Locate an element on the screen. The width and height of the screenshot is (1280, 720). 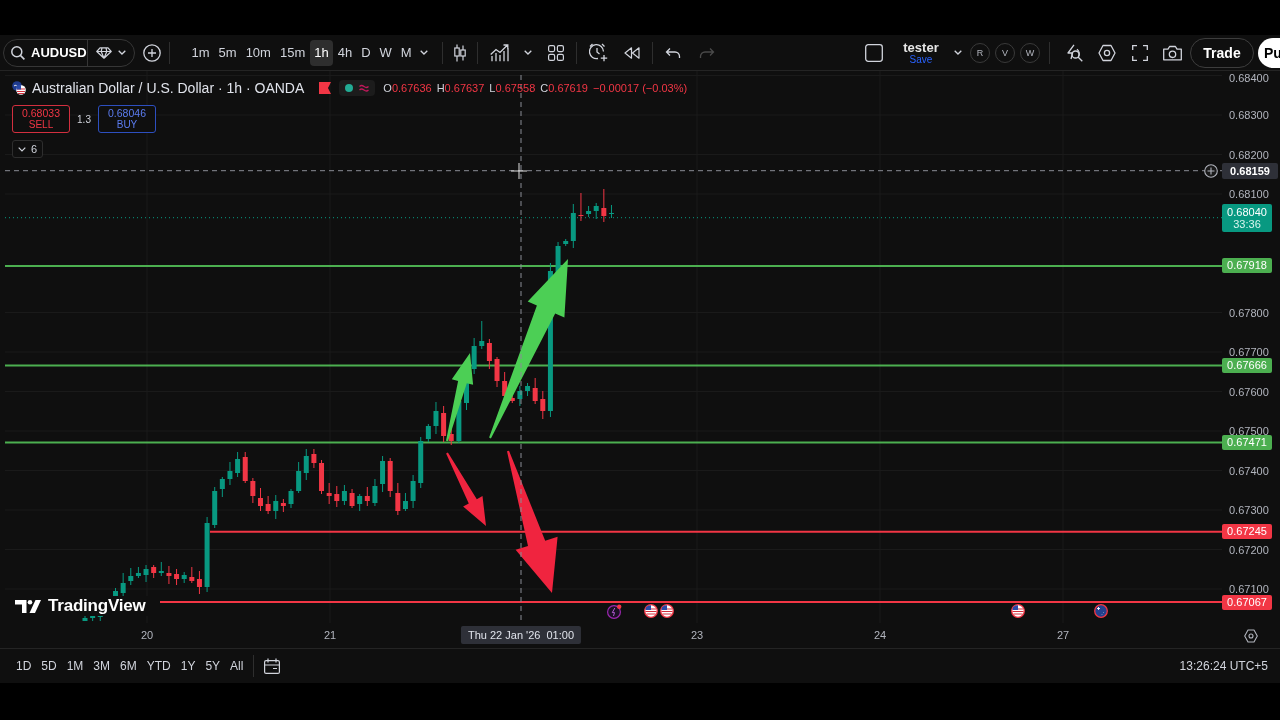
ohlc-label: L is located at coordinates (492, 88).